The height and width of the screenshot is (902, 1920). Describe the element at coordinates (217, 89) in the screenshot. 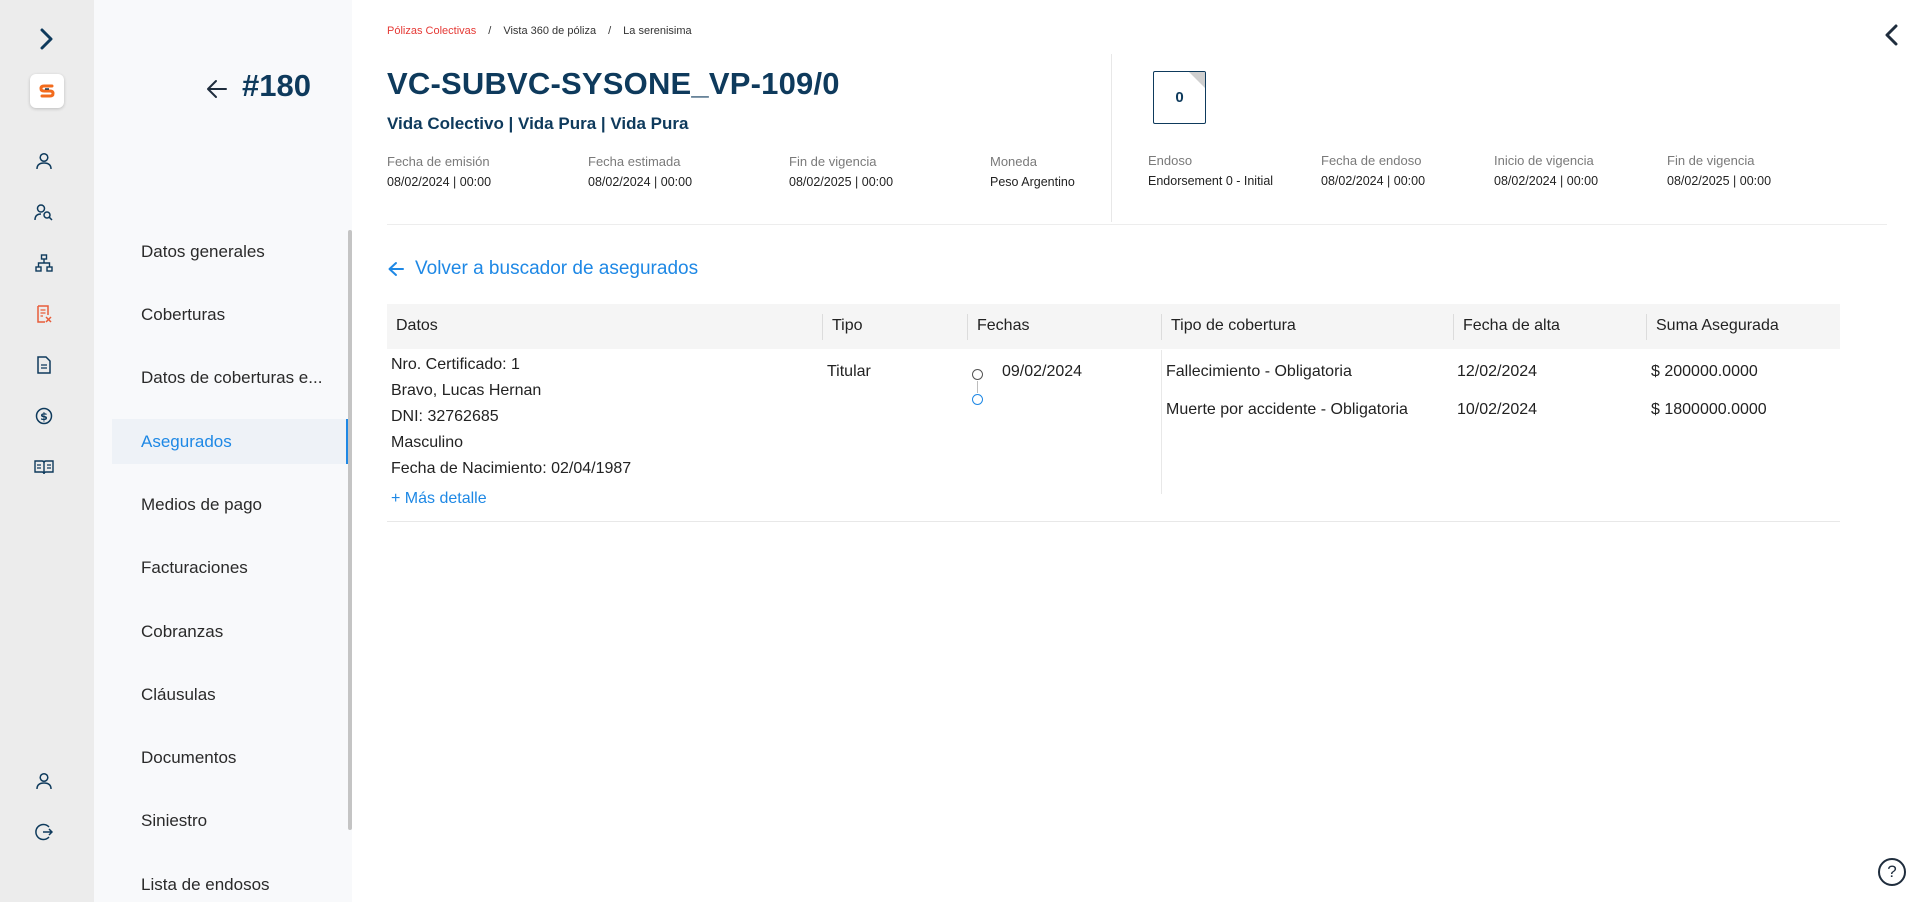

I see `back-arrow-icon` at that location.